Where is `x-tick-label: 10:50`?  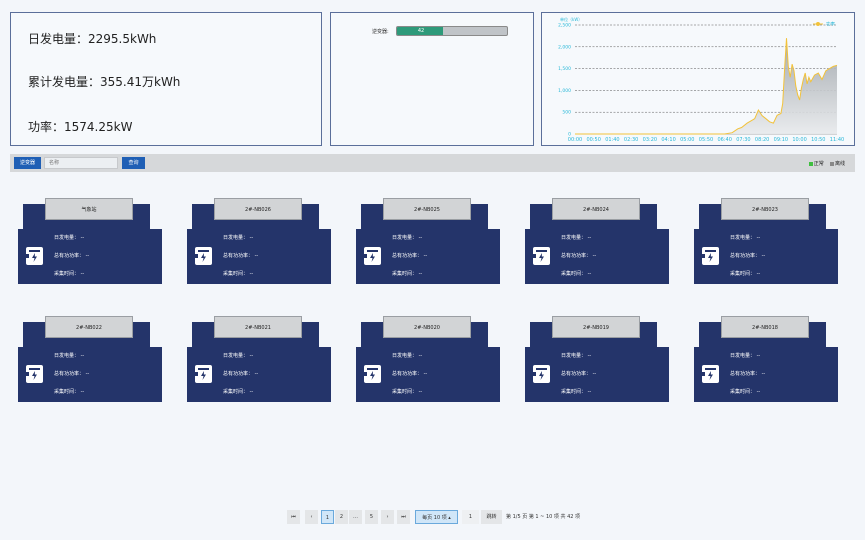 x-tick-label: 10:50 is located at coordinates (818, 140).